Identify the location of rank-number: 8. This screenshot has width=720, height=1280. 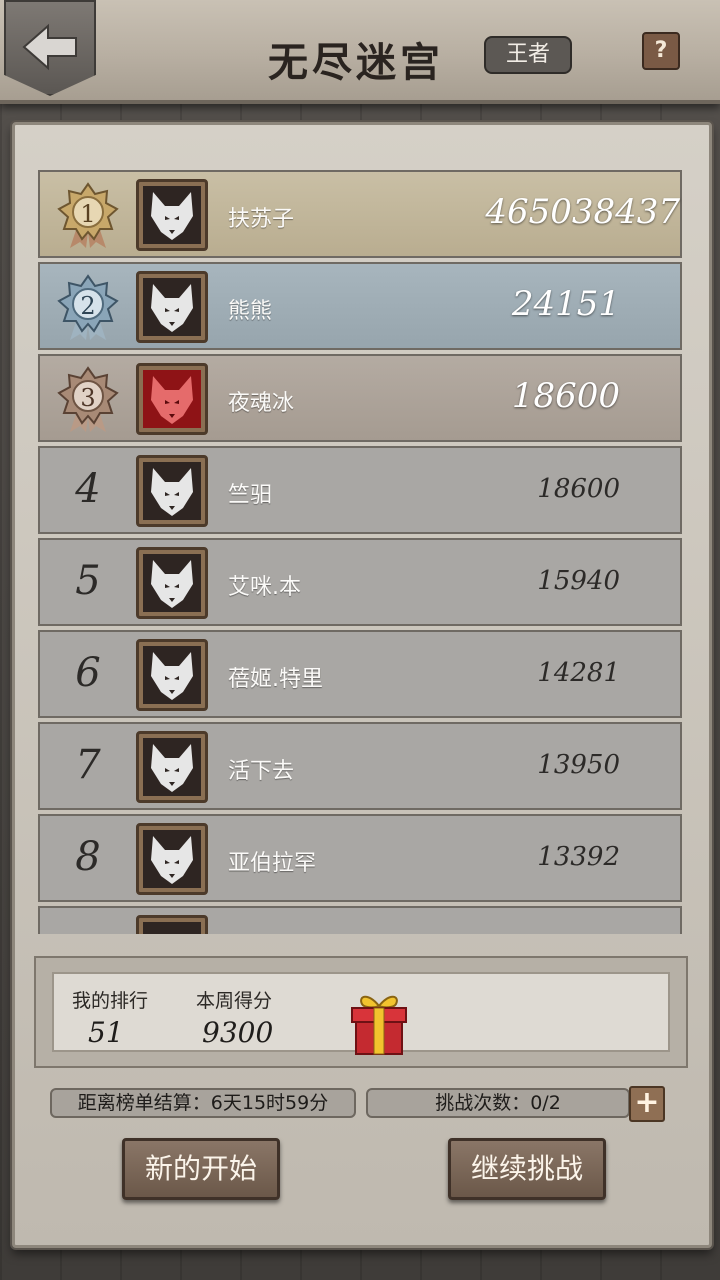
(88, 857).